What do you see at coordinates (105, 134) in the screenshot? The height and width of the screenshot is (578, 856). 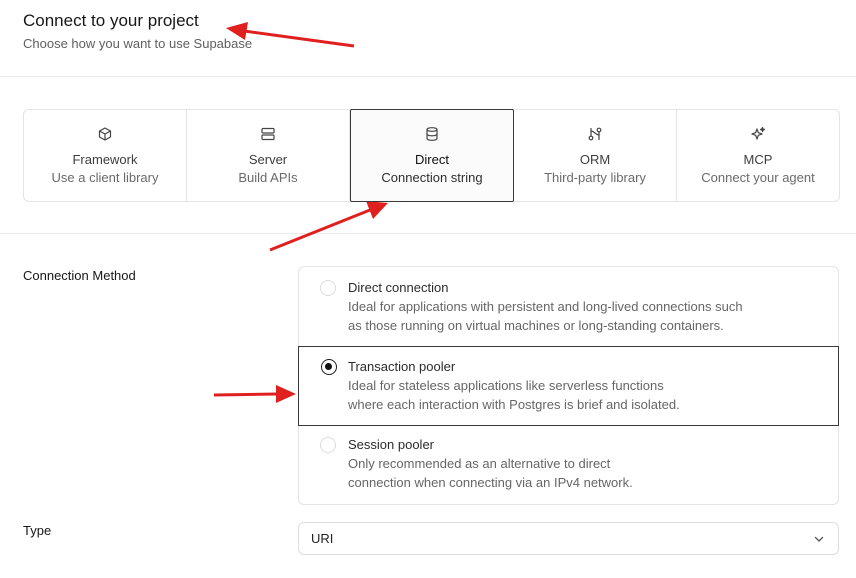 I see `cube-icon` at bounding box center [105, 134].